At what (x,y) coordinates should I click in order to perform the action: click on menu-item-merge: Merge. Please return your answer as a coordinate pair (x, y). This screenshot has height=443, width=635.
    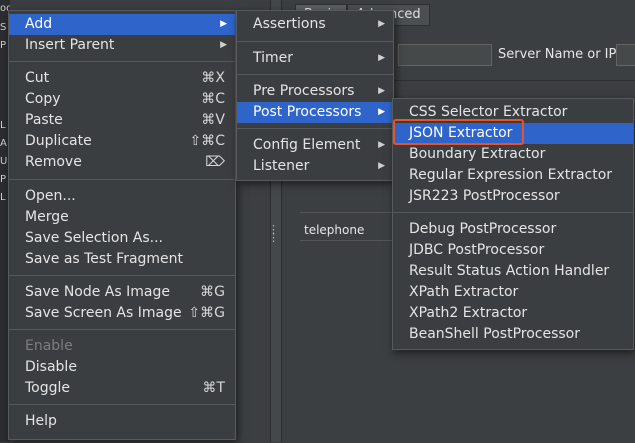
    Looking at the image, I should click on (122, 217).